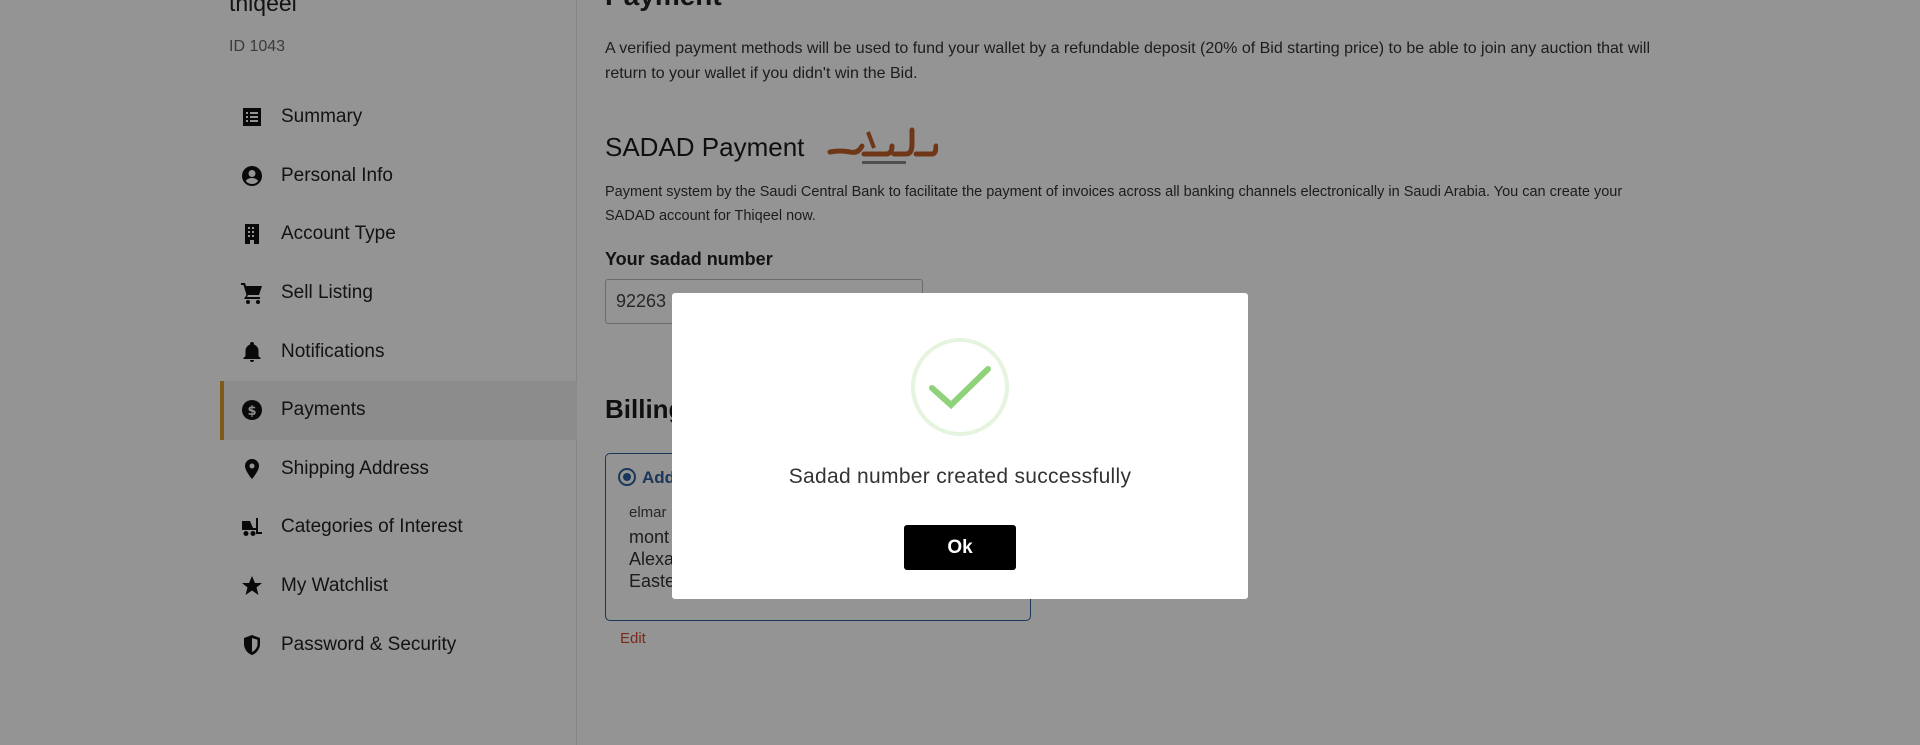  I want to click on success-message: Sadad number created successfully, so click(960, 476).